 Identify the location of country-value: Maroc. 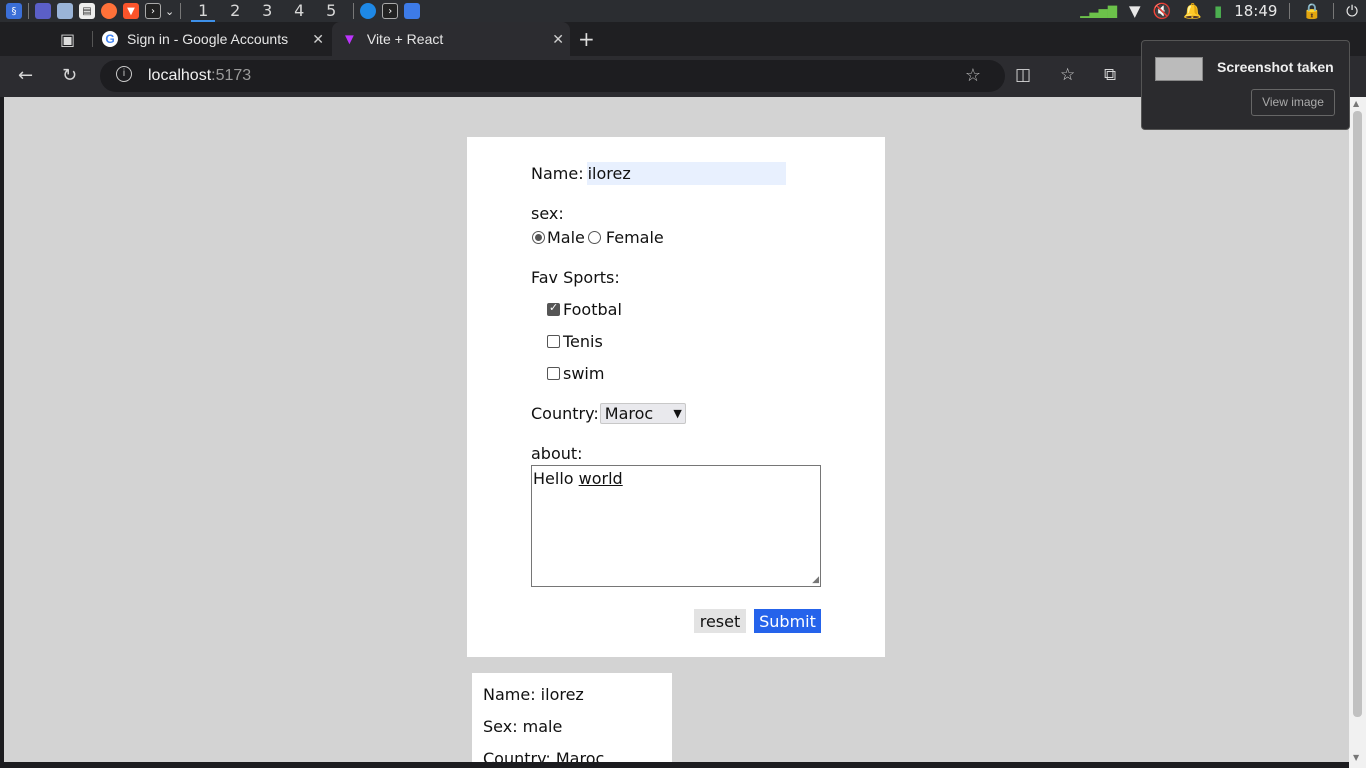
(629, 413).